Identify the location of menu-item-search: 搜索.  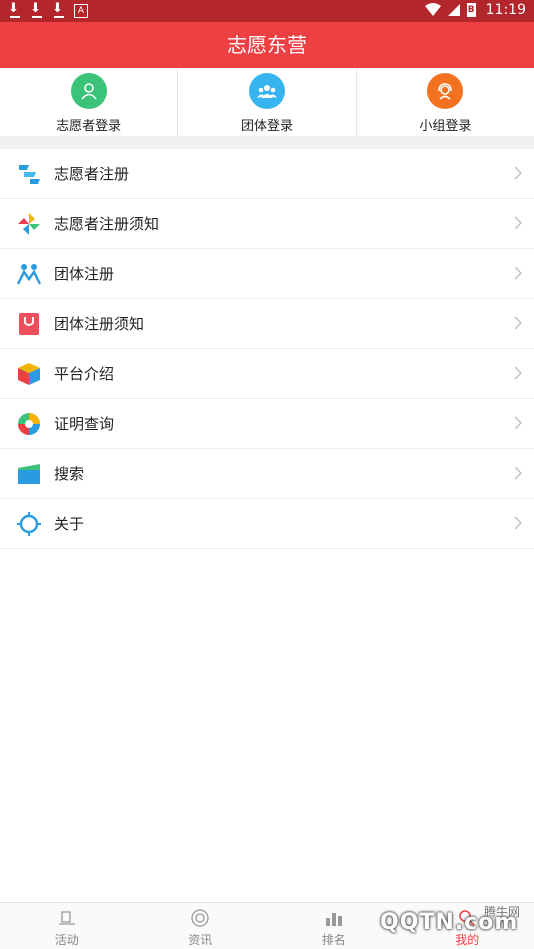
(267, 474).